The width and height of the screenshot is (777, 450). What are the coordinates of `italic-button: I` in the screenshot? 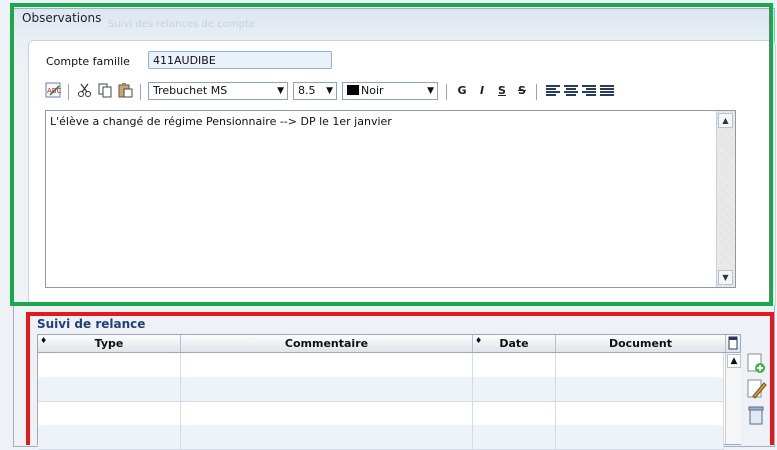 It's located at (482, 91).